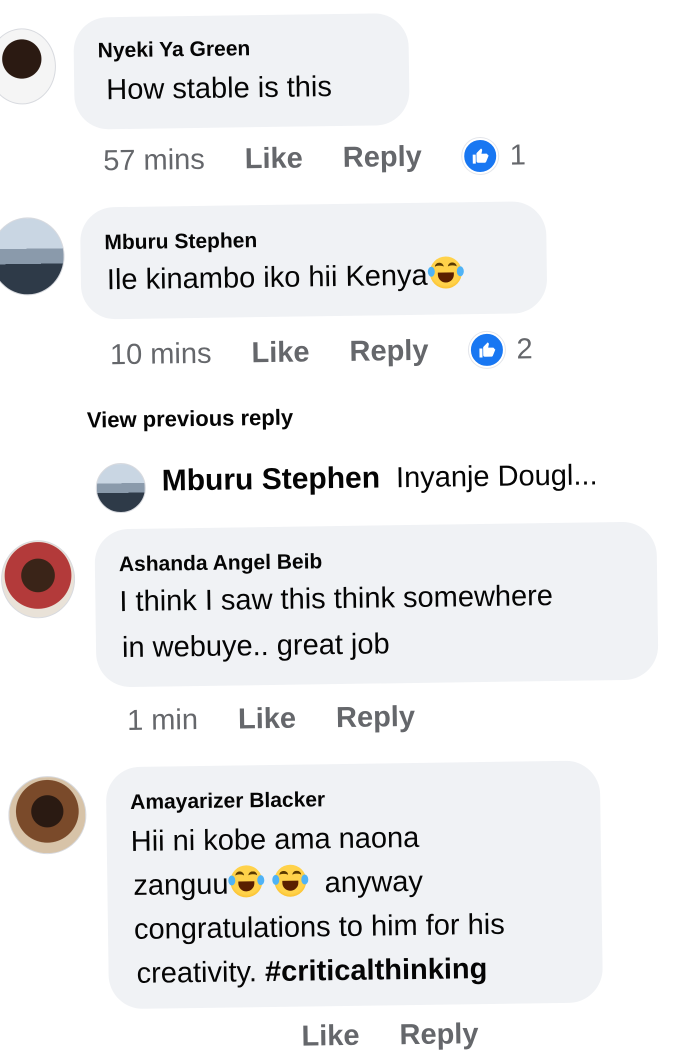 The width and height of the screenshot is (680, 1058). What do you see at coordinates (524, 349) in the screenshot?
I see `reaction-count: 2` at bounding box center [524, 349].